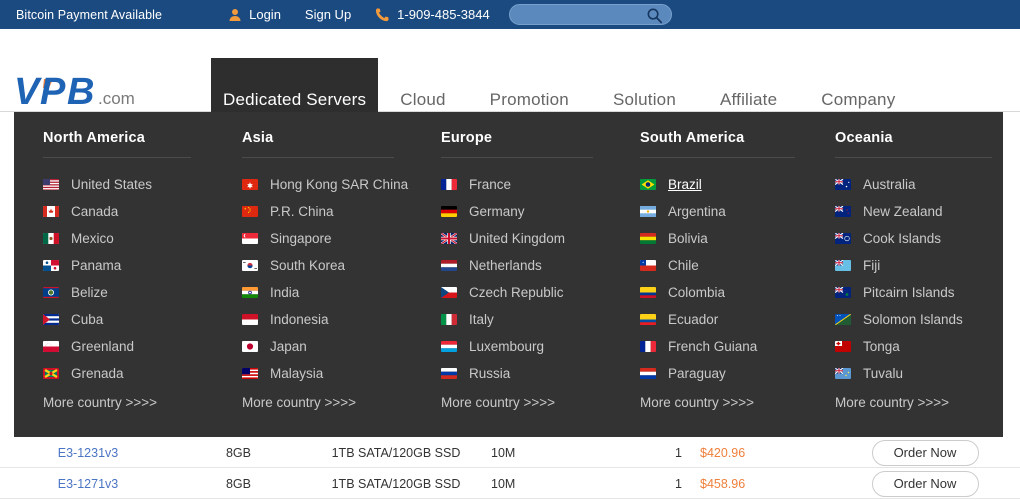 This screenshot has width=1020, height=500. Describe the element at coordinates (737, 373) in the screenshot. I see `country-item: Paraguay` at that location.